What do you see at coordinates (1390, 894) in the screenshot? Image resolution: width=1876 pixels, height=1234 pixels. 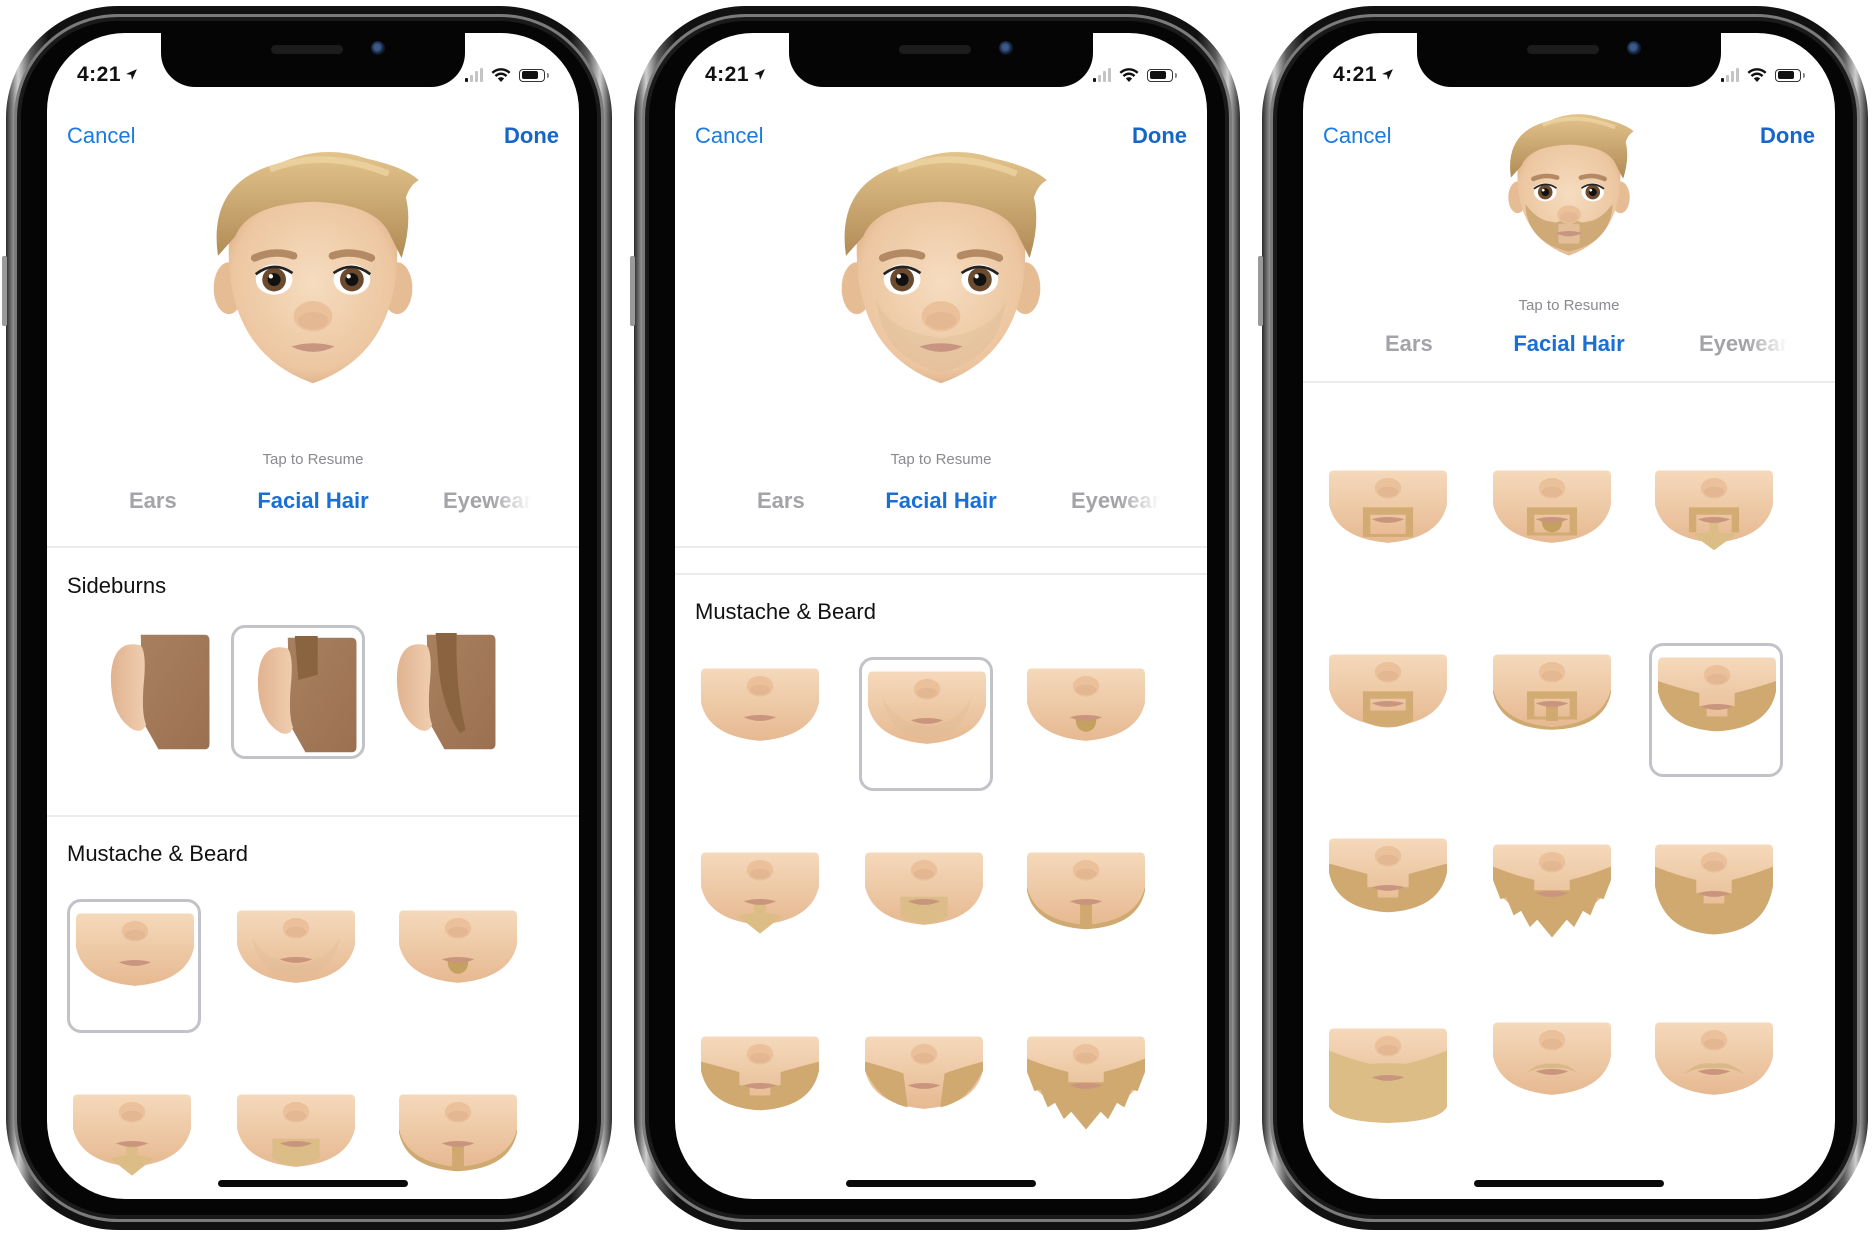 I see `beard-option-mutton-gap` at bounding box center [1390, 894].